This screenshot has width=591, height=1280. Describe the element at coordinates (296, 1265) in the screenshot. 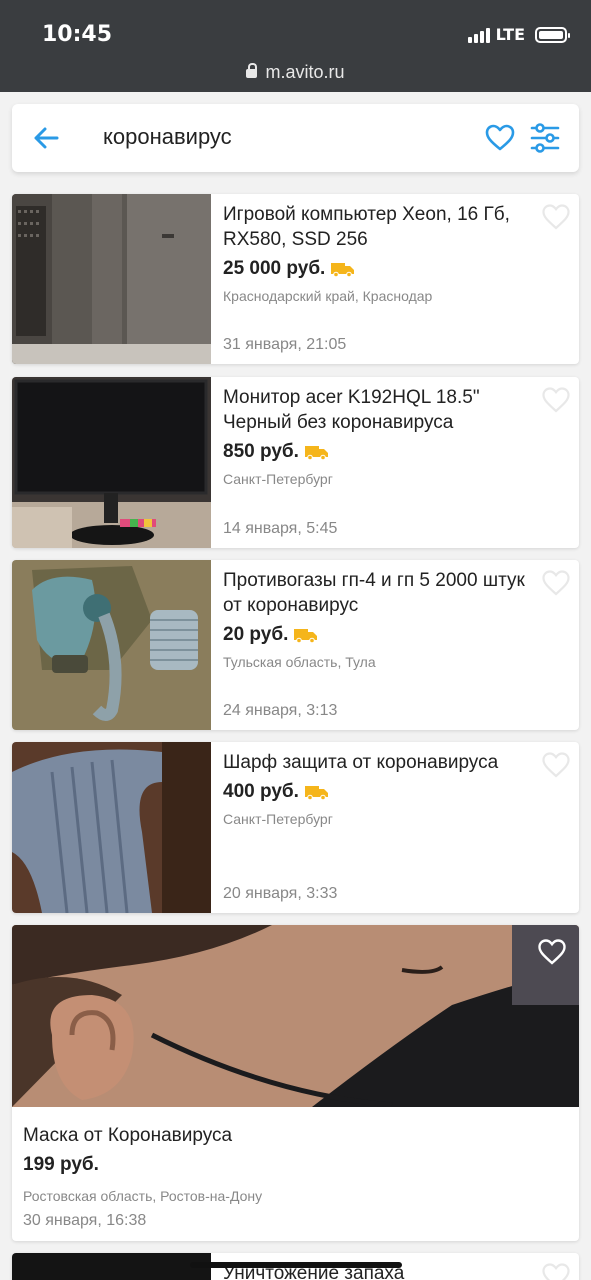

I see `home-indicator` at that location.